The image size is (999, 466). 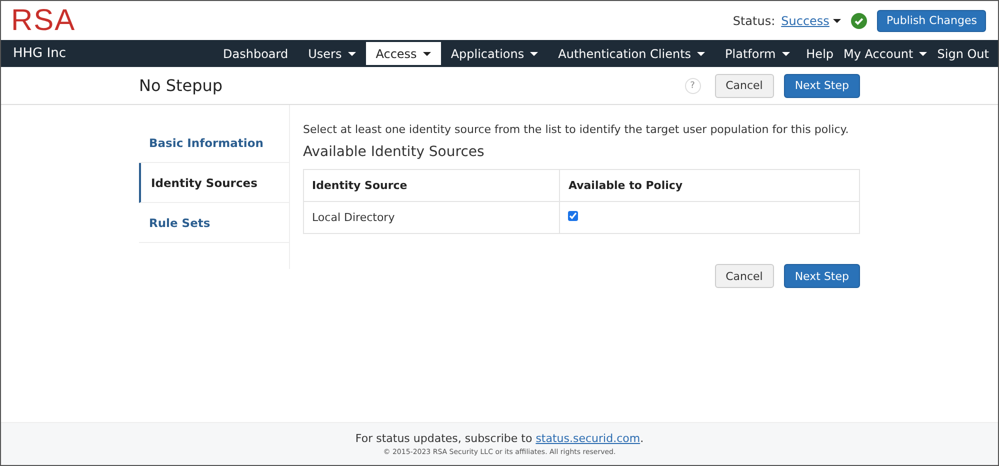 What do you see at coordinates (757, 53) in the screenshot?
I see `nav-item: Platform` at bounding box center [757, 53].